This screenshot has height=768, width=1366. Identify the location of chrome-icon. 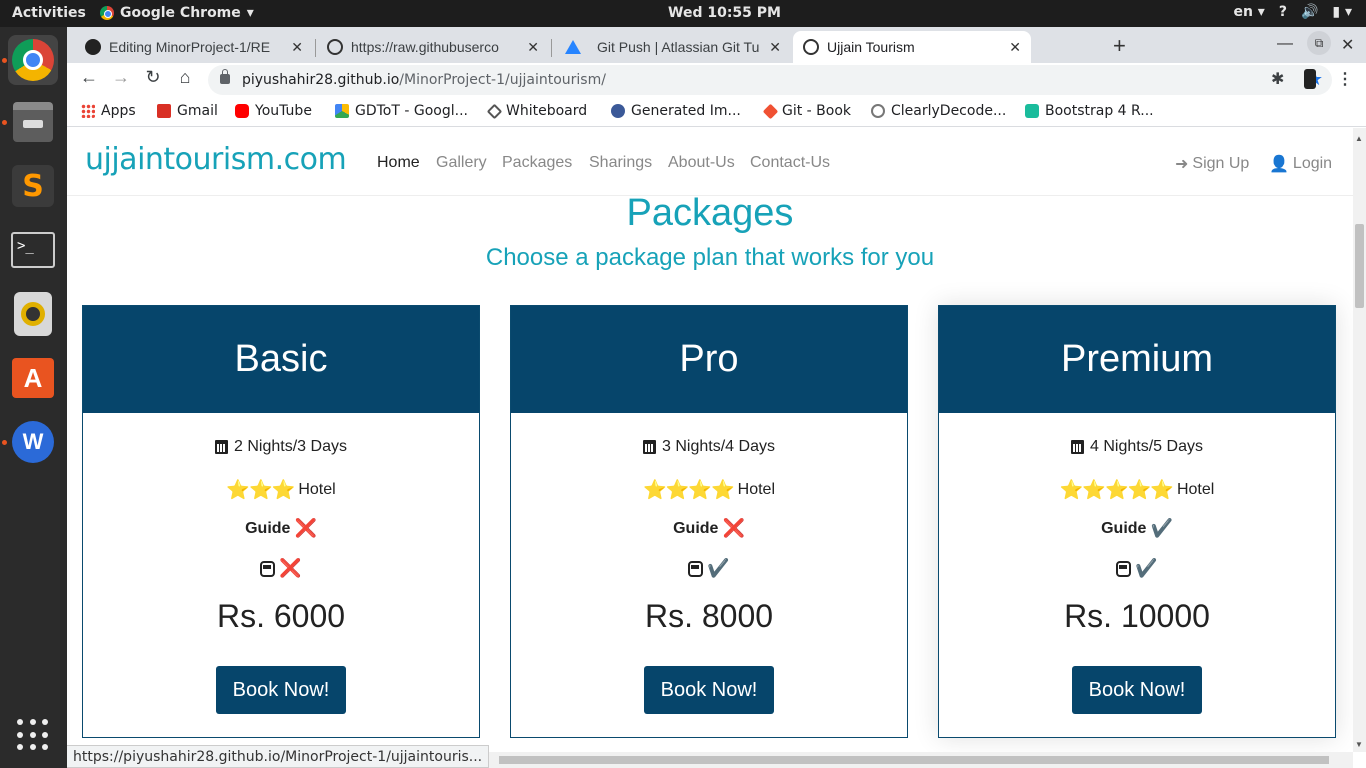
(33, 60).